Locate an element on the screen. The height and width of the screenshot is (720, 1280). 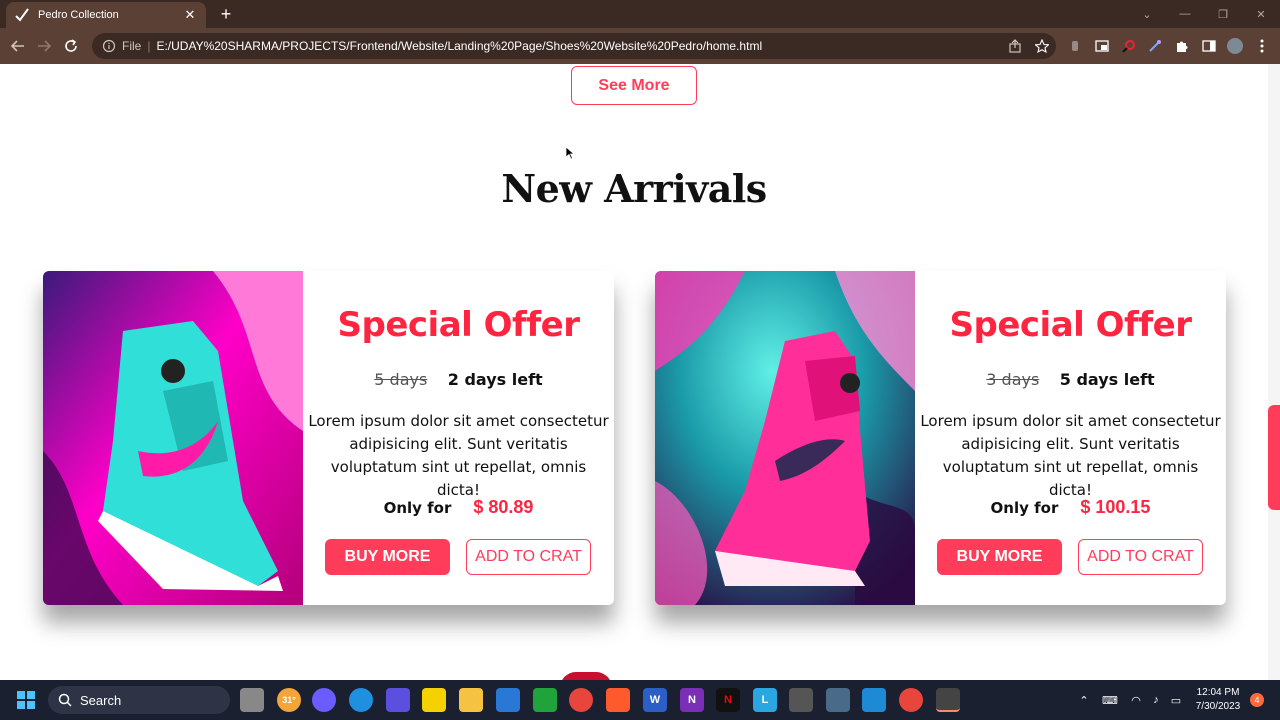
task-view-icon is located at coordinates (252, 700).